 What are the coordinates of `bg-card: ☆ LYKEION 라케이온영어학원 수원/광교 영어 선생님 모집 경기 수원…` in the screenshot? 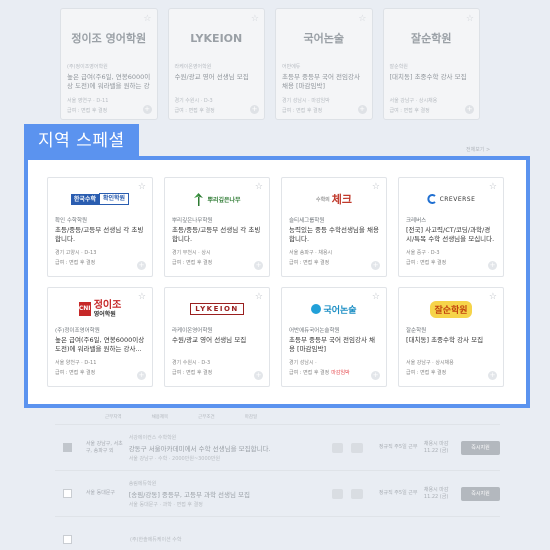 It's located at (216, 64).